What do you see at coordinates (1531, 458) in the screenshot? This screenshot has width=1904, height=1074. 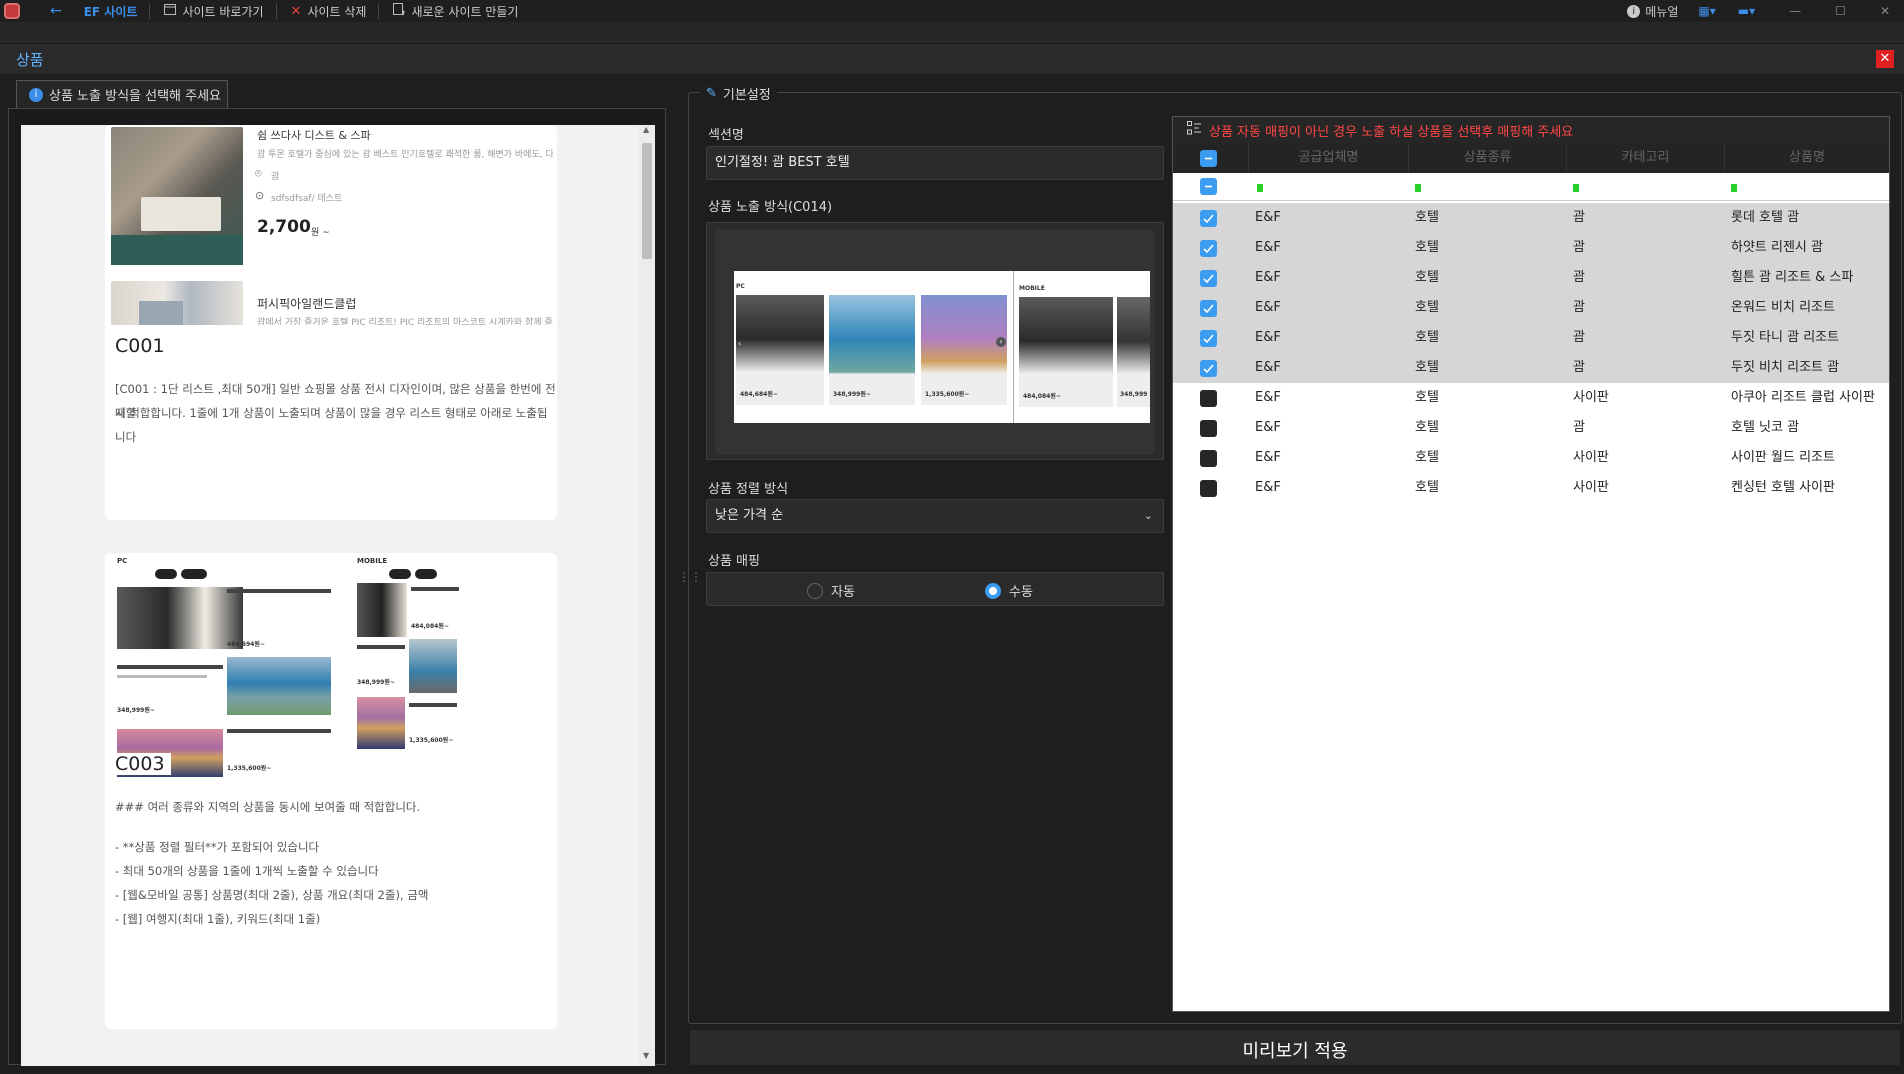 I see `table-row: E&F 호텔 사이판 사이판 월드 리조트` at bounding box center [1531, 458].